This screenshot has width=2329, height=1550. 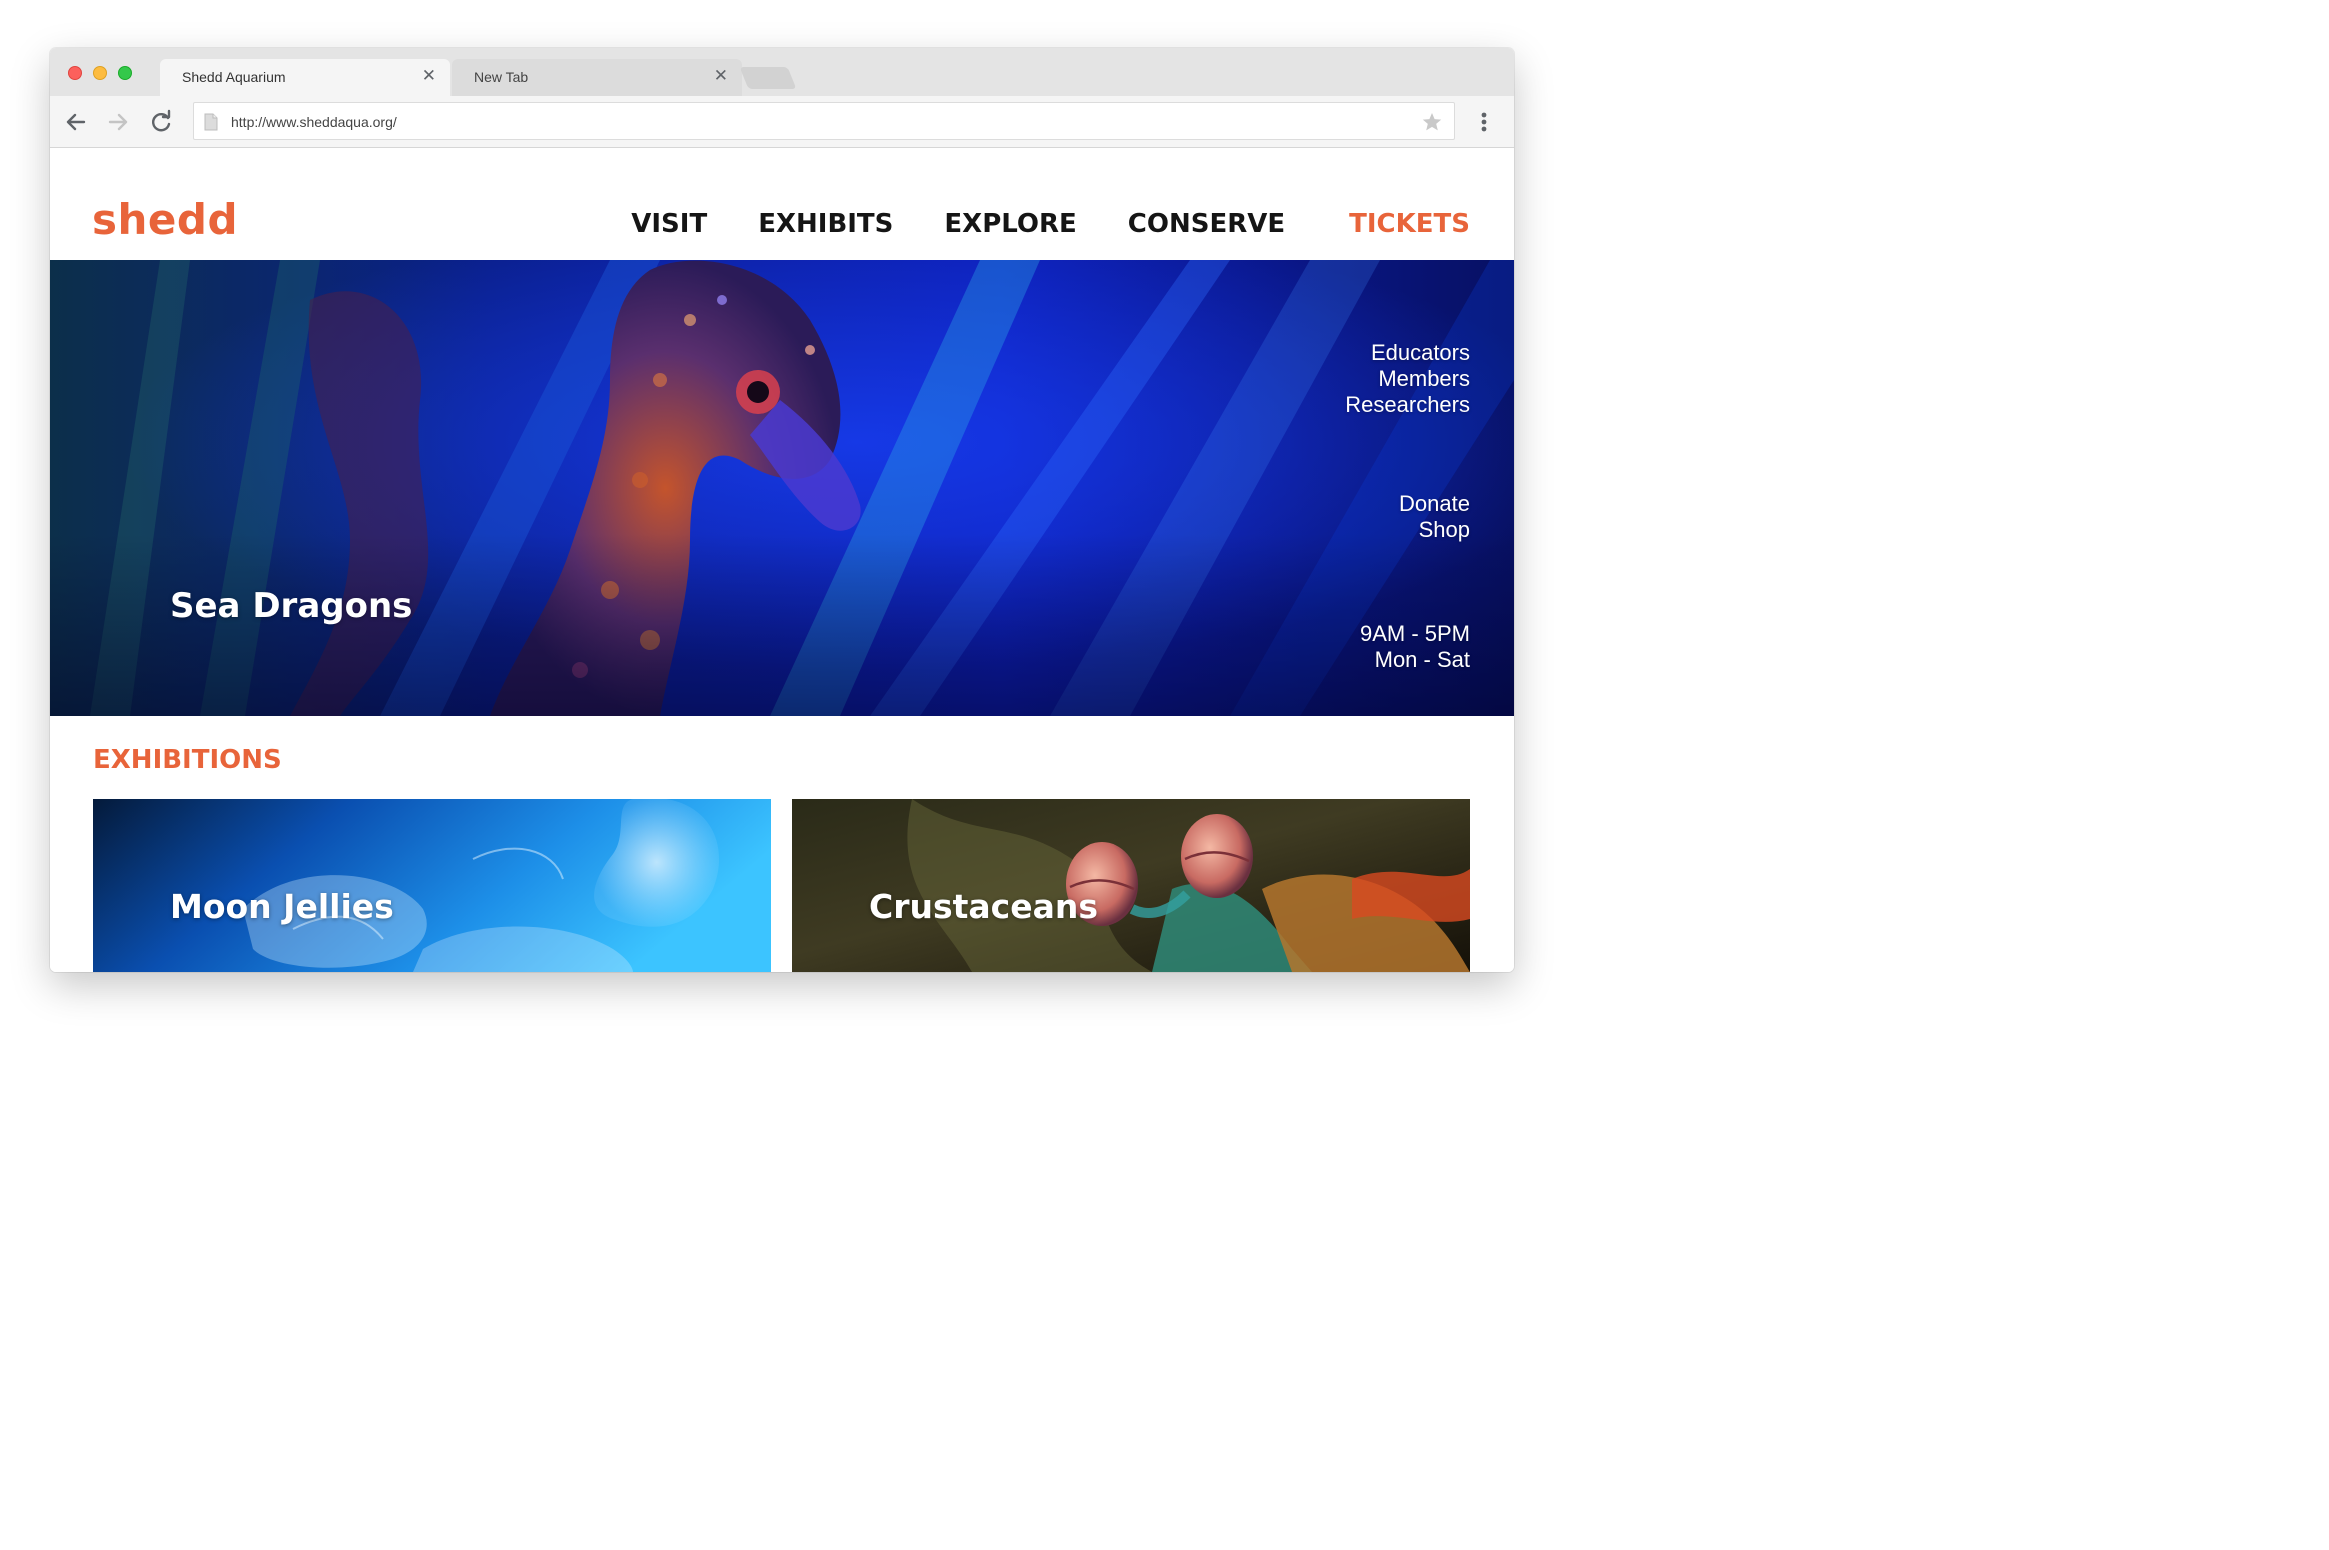 I want to click on exhibit-card-crustaceans: Crustaceans, so click(x=1131, y=885).